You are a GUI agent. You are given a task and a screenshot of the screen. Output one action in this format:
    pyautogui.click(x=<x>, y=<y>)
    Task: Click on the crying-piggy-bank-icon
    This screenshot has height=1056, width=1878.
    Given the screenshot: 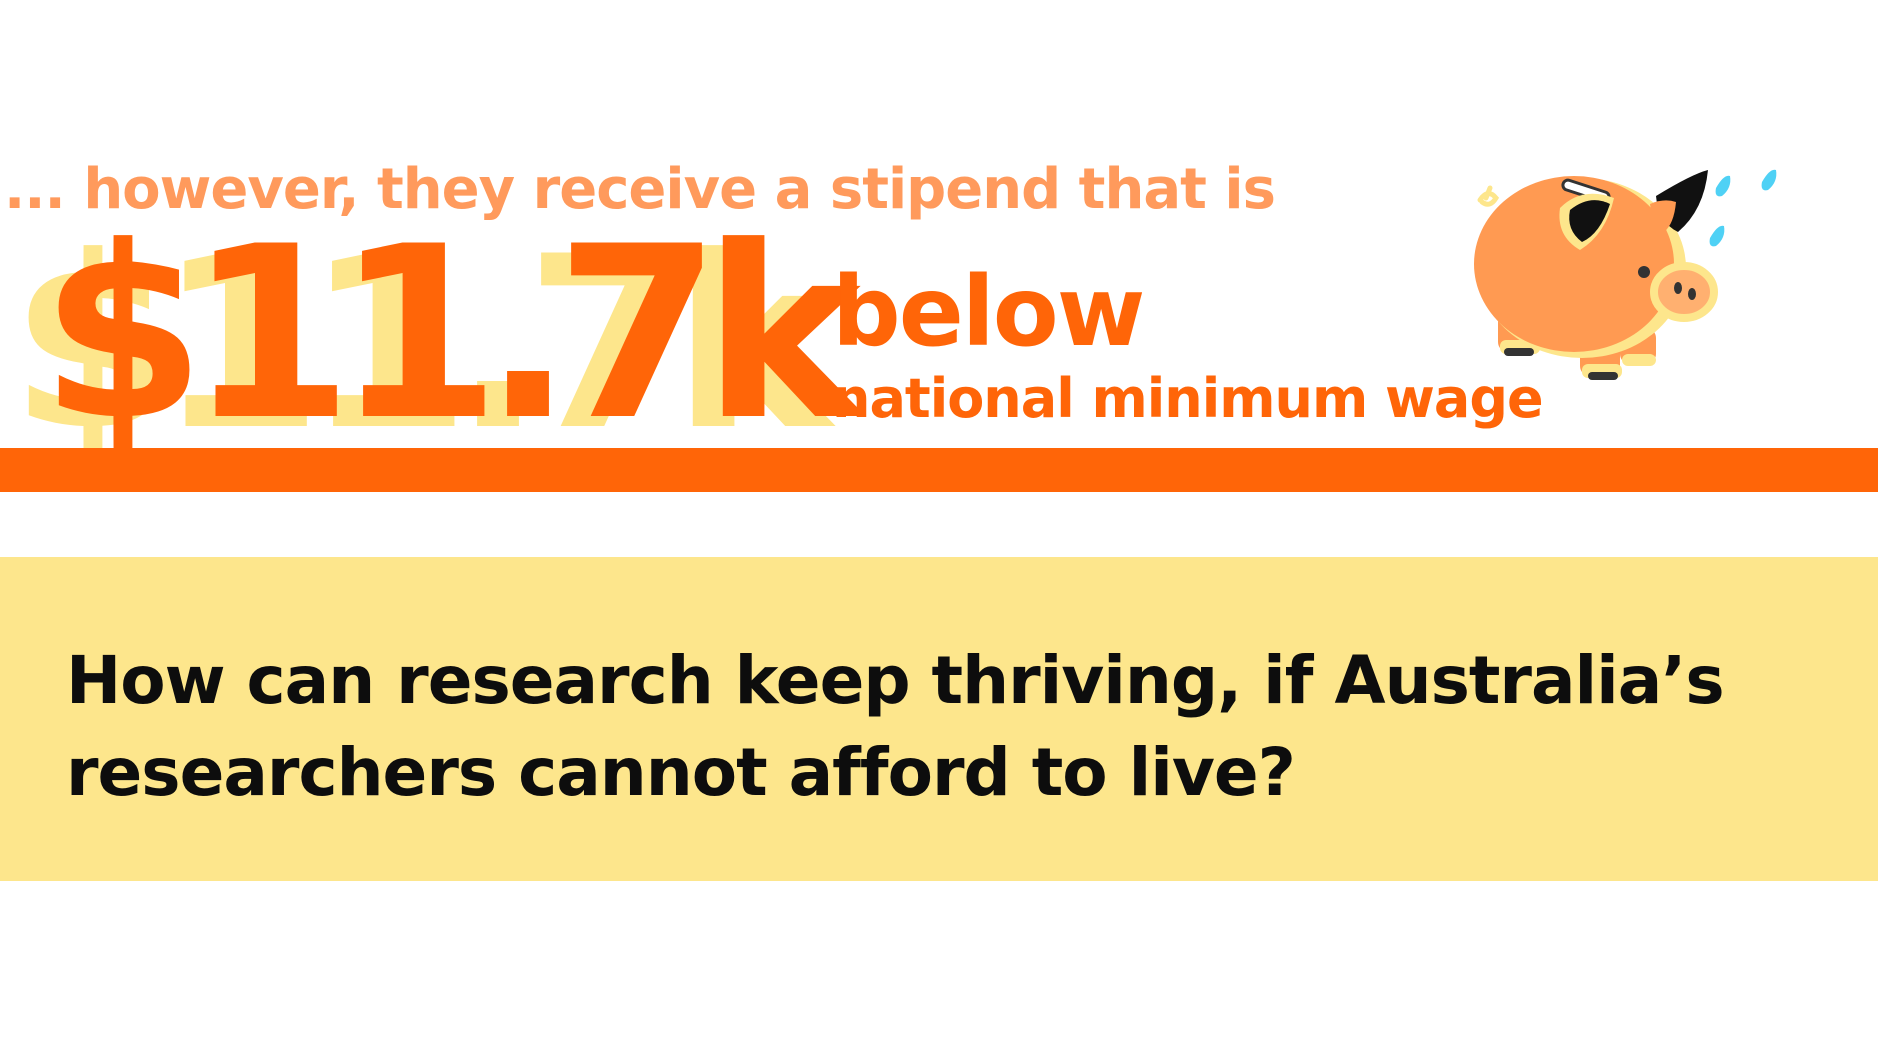 What is the action you would take?
    pyautogui.click(x=1625, y=274)
    